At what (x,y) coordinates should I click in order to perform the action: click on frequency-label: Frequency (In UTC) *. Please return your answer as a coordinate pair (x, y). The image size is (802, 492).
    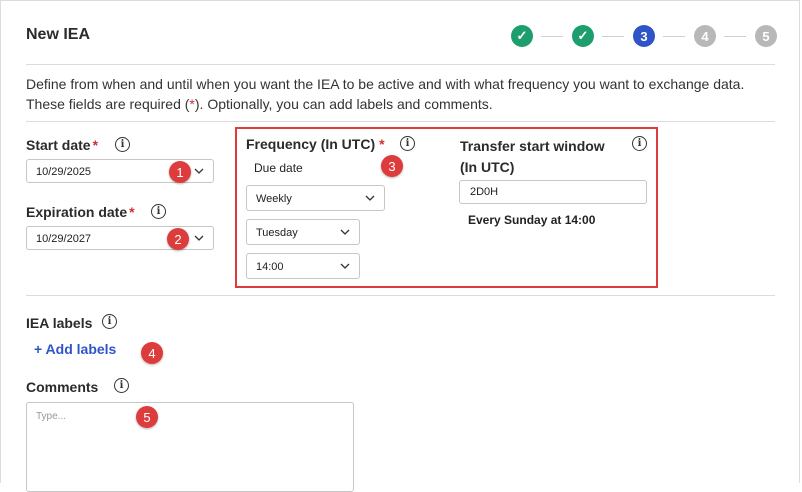
    Looking at the image, I should click on (315, 144).